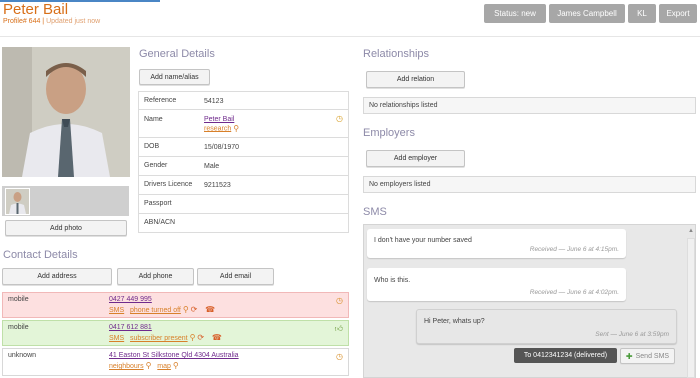 This screenshot has height=378, width=700. I want to click on gender-row: Gender Male, so click(243, 166).